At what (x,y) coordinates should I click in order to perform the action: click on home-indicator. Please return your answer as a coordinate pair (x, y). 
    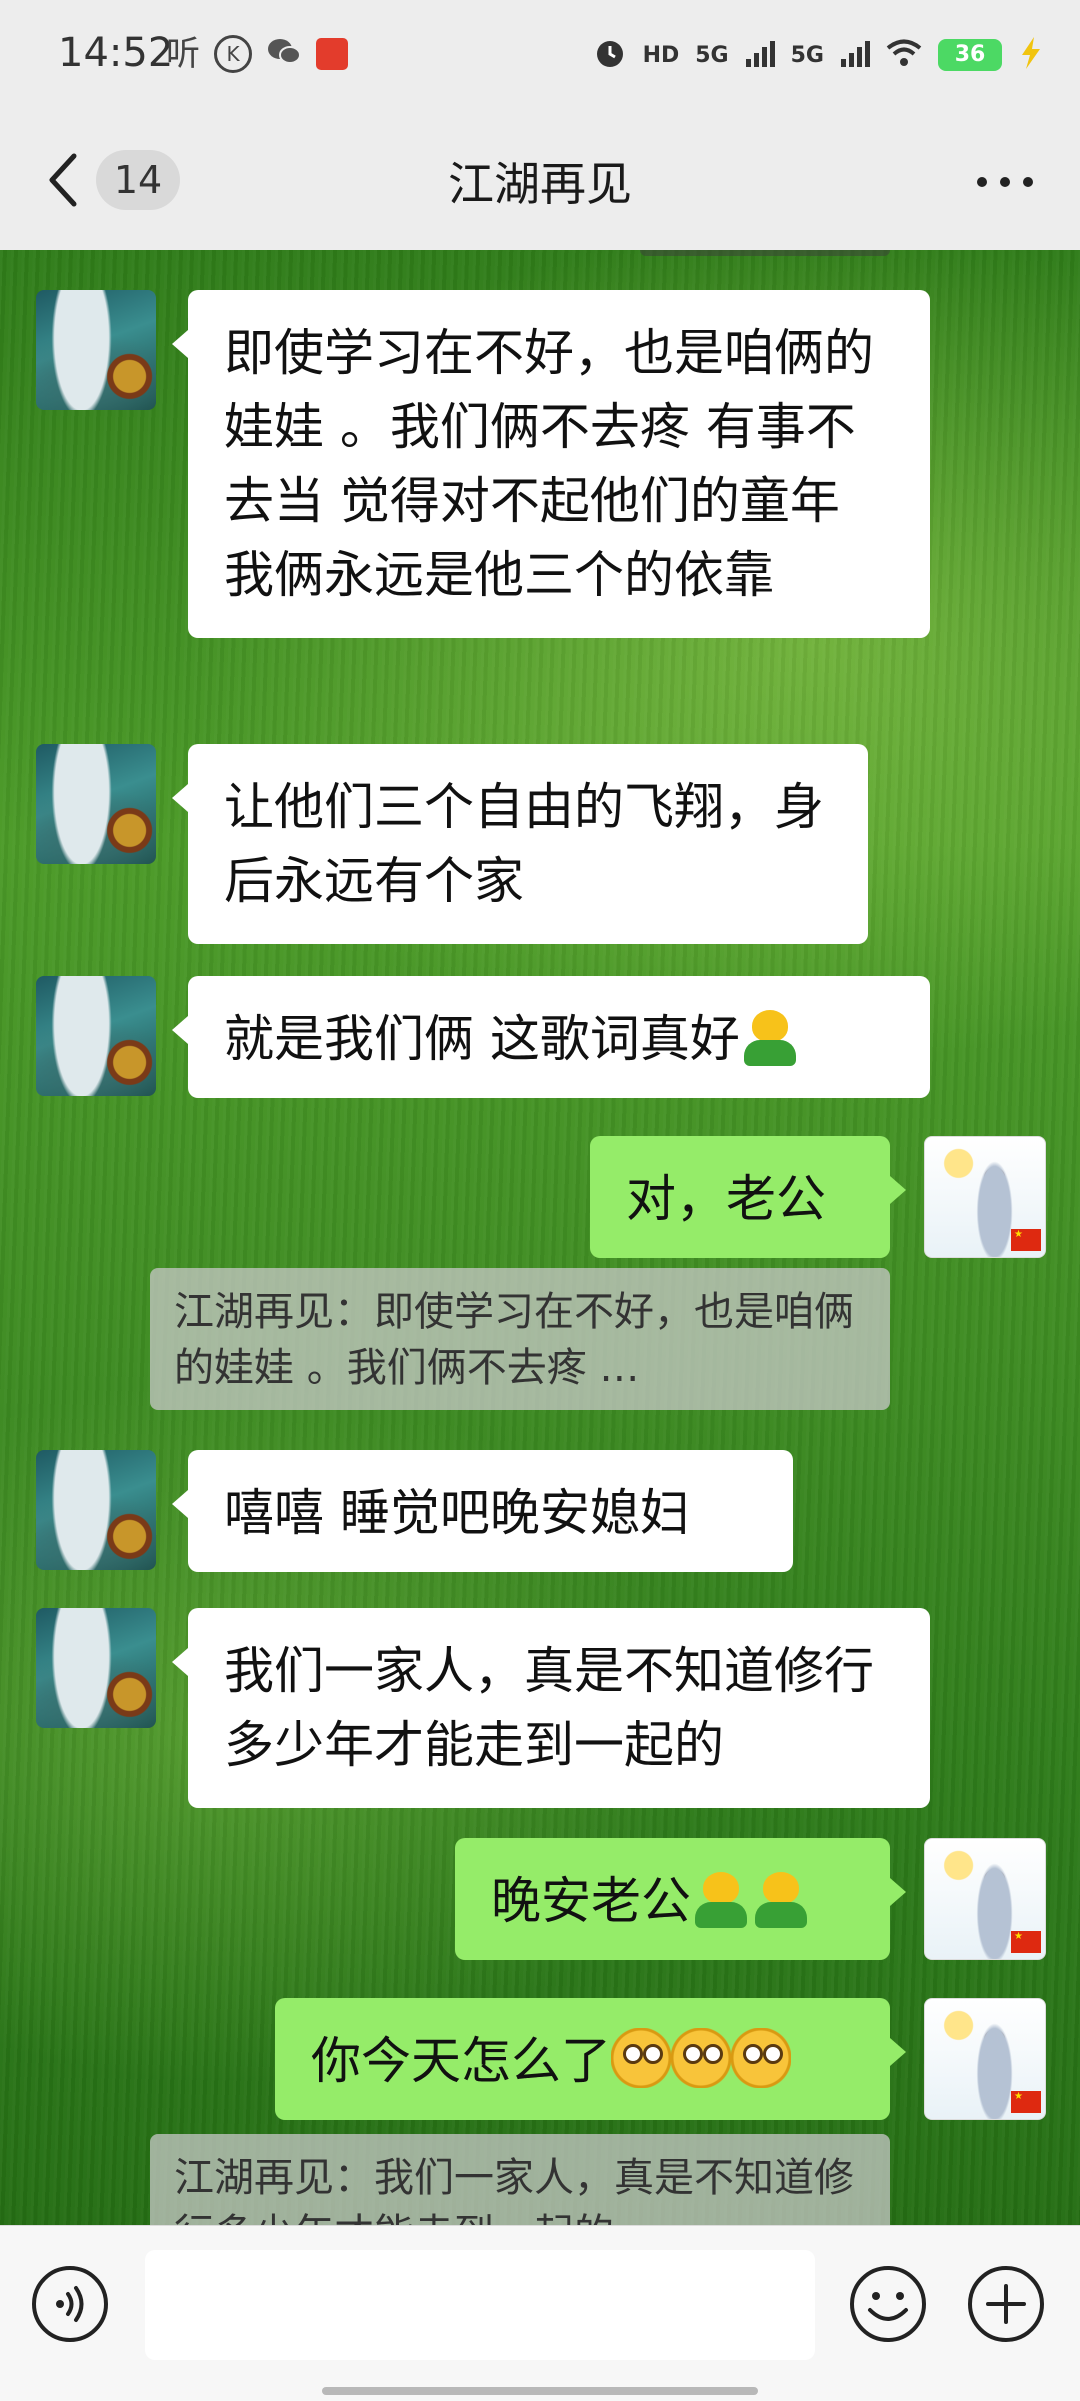
    Looking at the image, I should click on (540, 2391).